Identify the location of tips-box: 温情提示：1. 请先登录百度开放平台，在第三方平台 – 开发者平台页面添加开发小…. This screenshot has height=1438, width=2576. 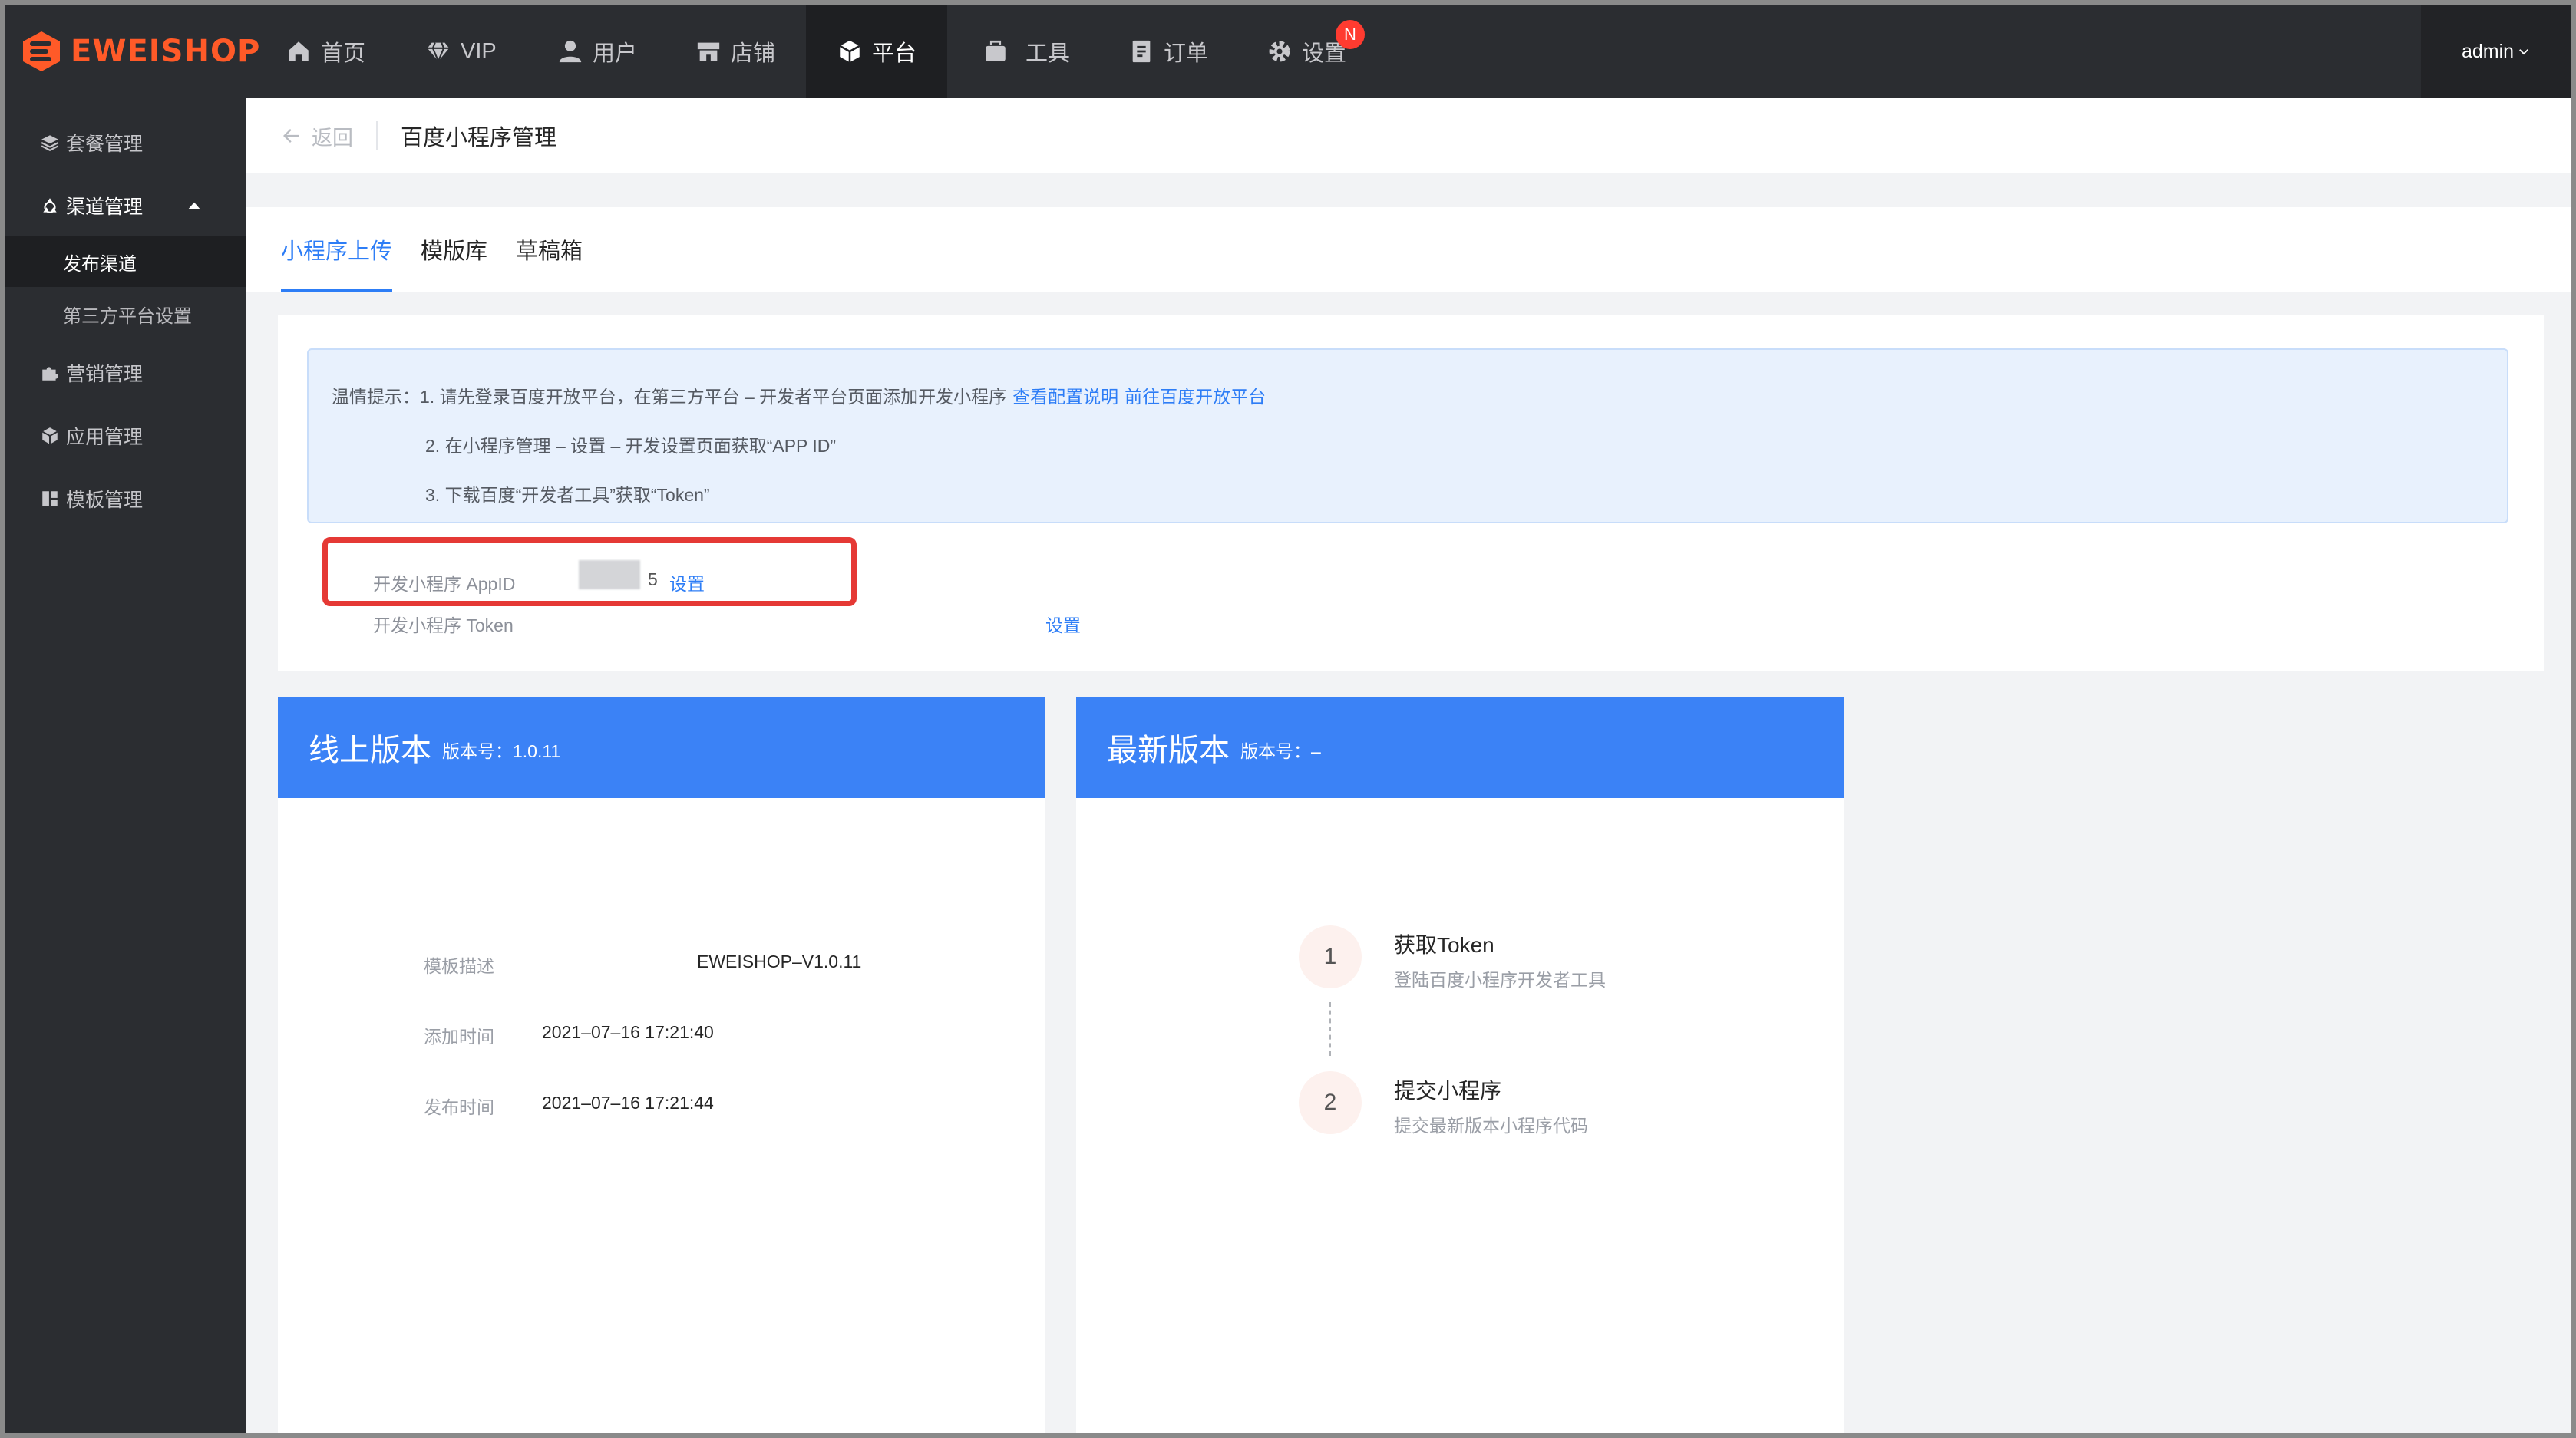
(1407, 435).